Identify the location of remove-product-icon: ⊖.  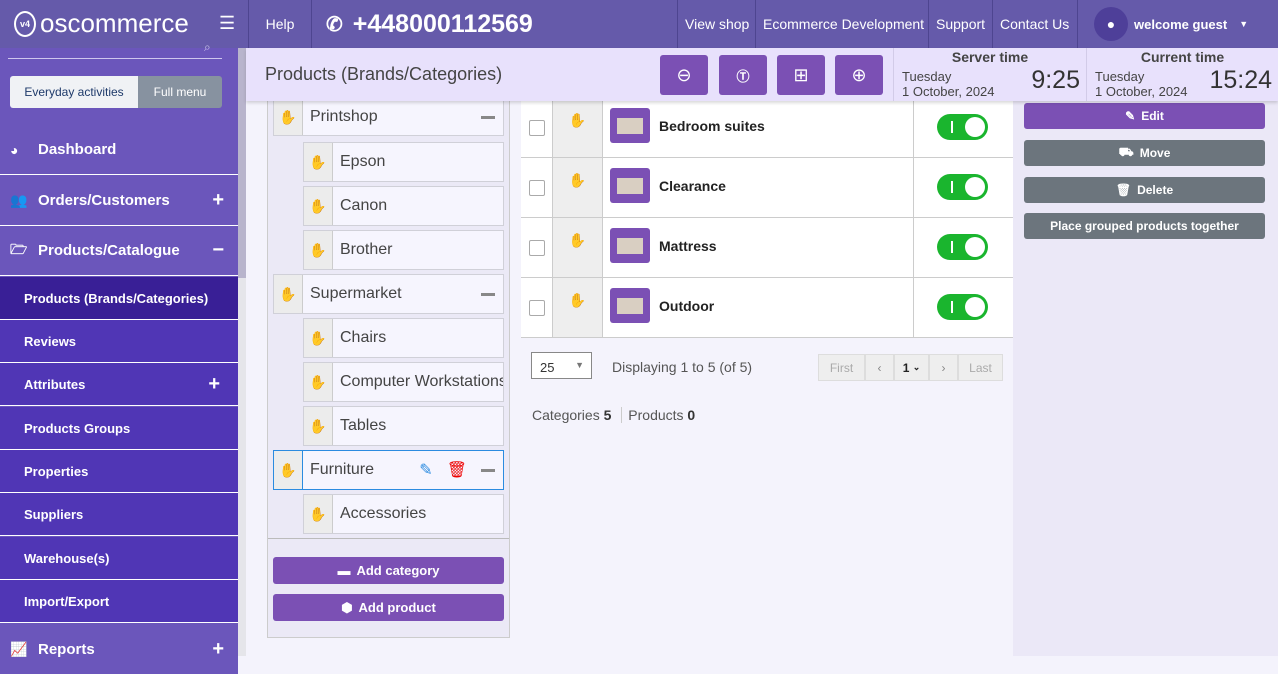
(684, 75).